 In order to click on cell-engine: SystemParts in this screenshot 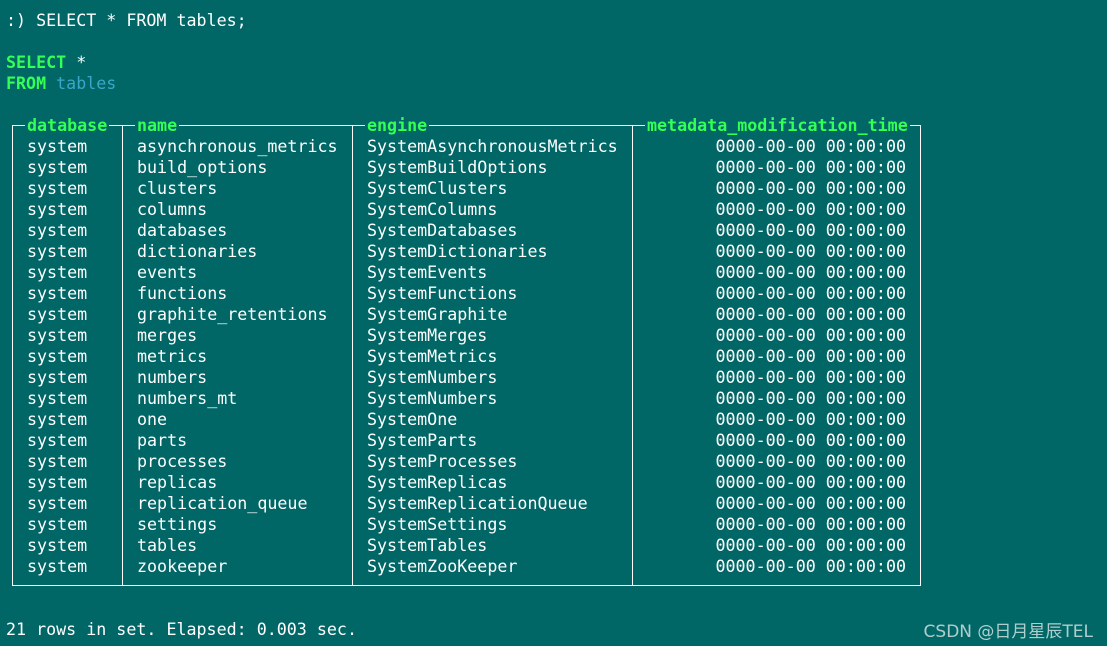, I will do `click(422, 440)`.